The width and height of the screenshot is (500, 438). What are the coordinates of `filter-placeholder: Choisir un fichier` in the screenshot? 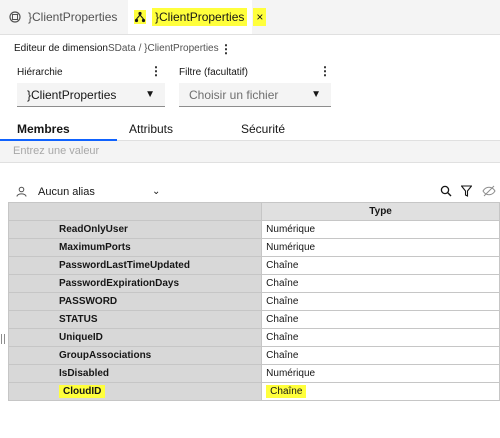 It's located at (234, 94).